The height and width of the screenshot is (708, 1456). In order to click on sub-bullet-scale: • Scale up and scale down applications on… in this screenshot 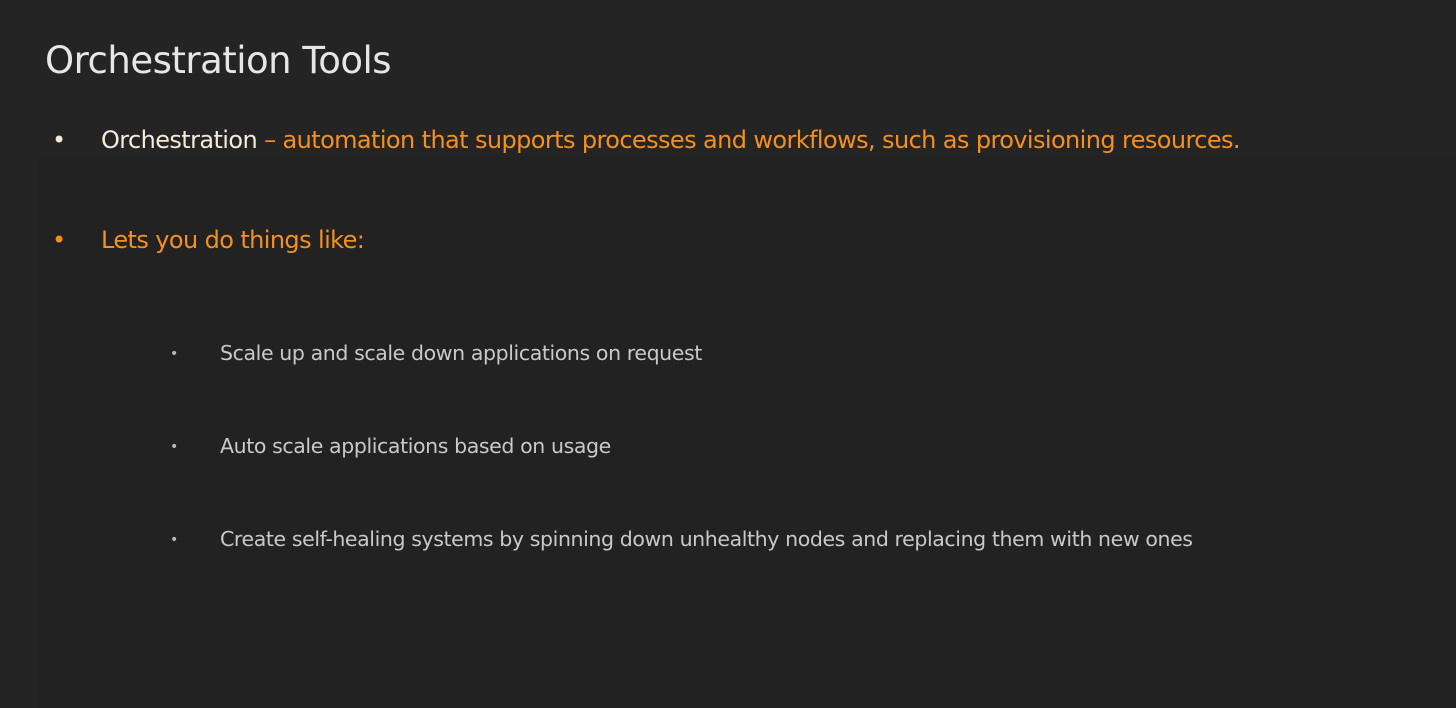, I will do `click(436, 353)`.